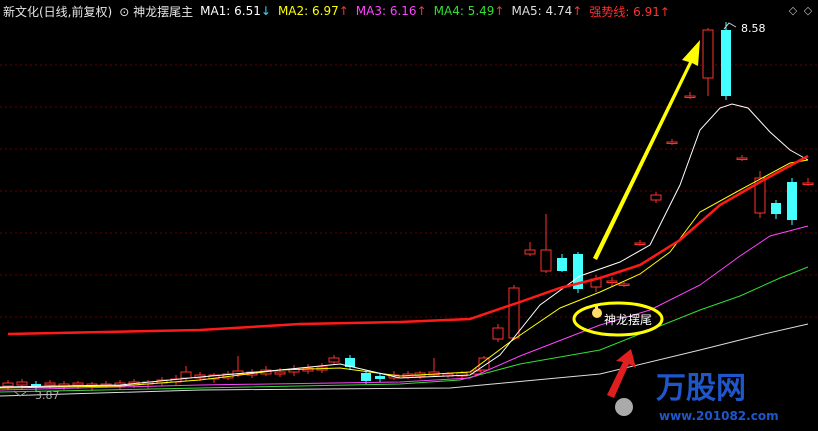  I want to click on ma1-arrow-icon: ↓, so click(265, 11).